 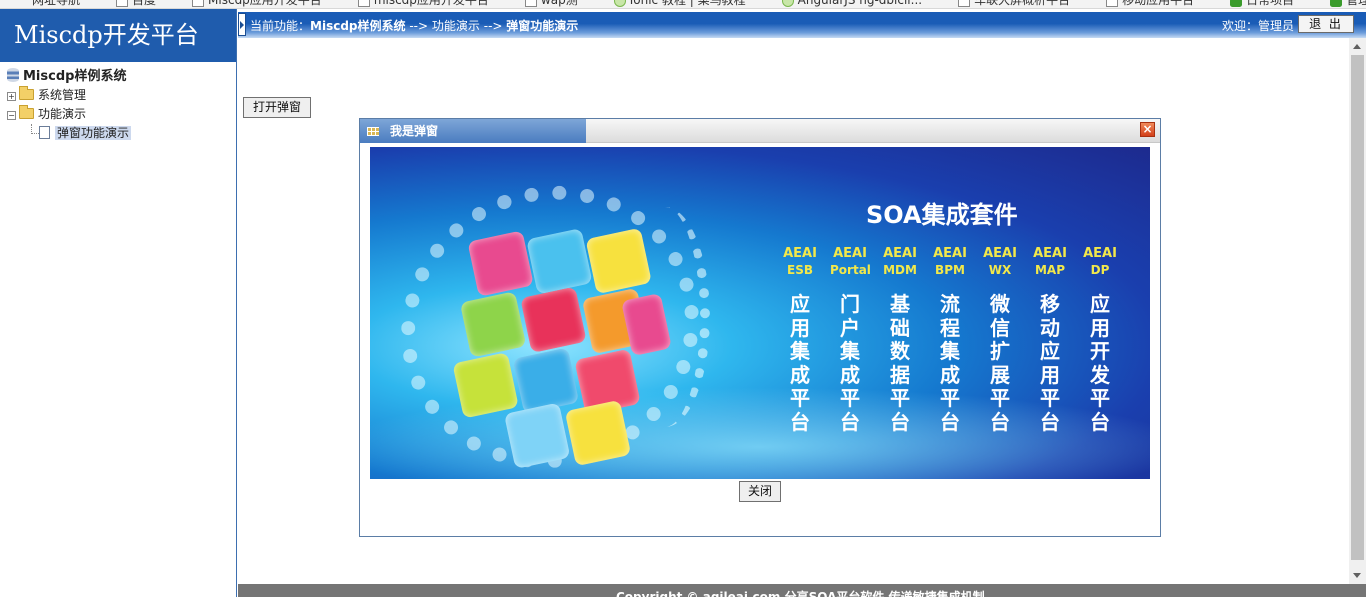 I want to click on bookmark-item: 车联大屏概析平台, so click(x=1014, y=4).